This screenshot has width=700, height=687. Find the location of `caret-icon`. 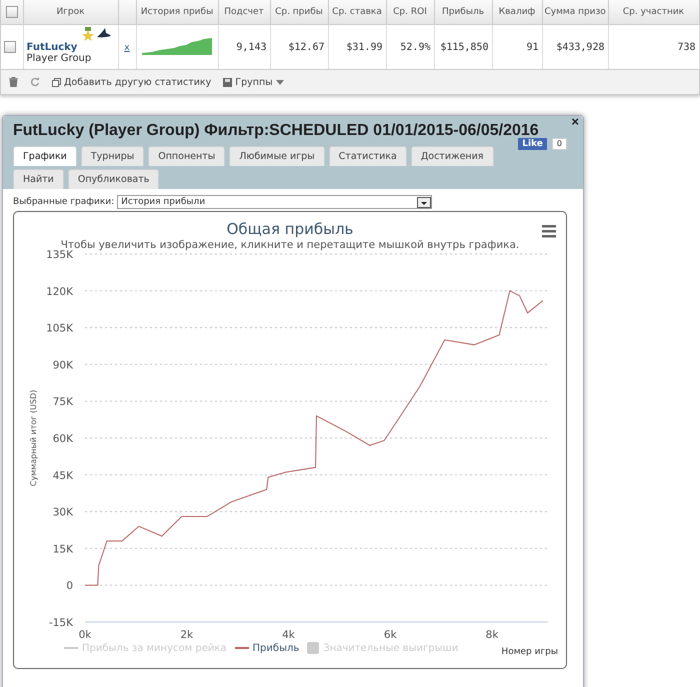

caret-icon is located at coordinates (424, 202).